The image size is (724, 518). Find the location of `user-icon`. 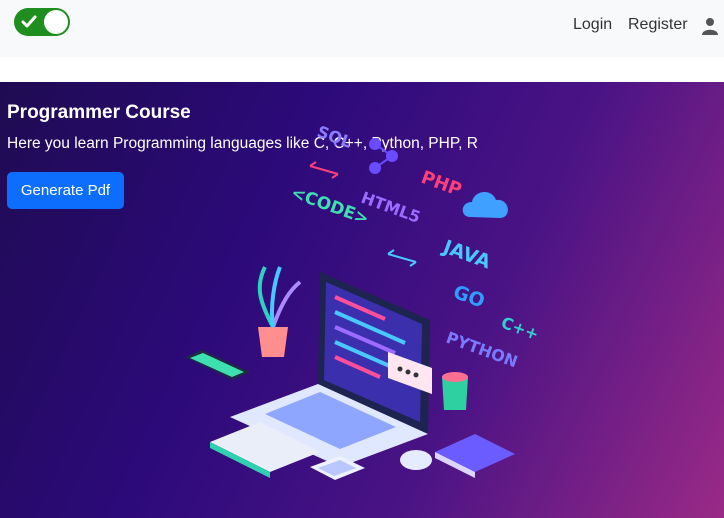

user-icon is located at coordinates (710, 26).